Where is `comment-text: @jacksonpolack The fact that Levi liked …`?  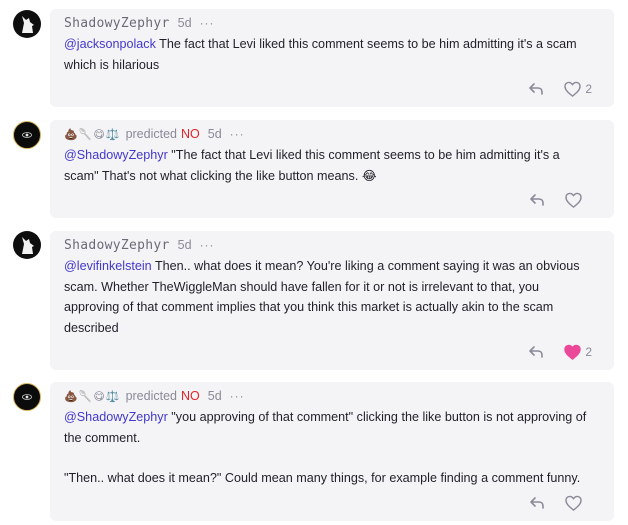
comment-text: @jacksonpolack The fact that Levi liked … is located at coordinates (330, 54).